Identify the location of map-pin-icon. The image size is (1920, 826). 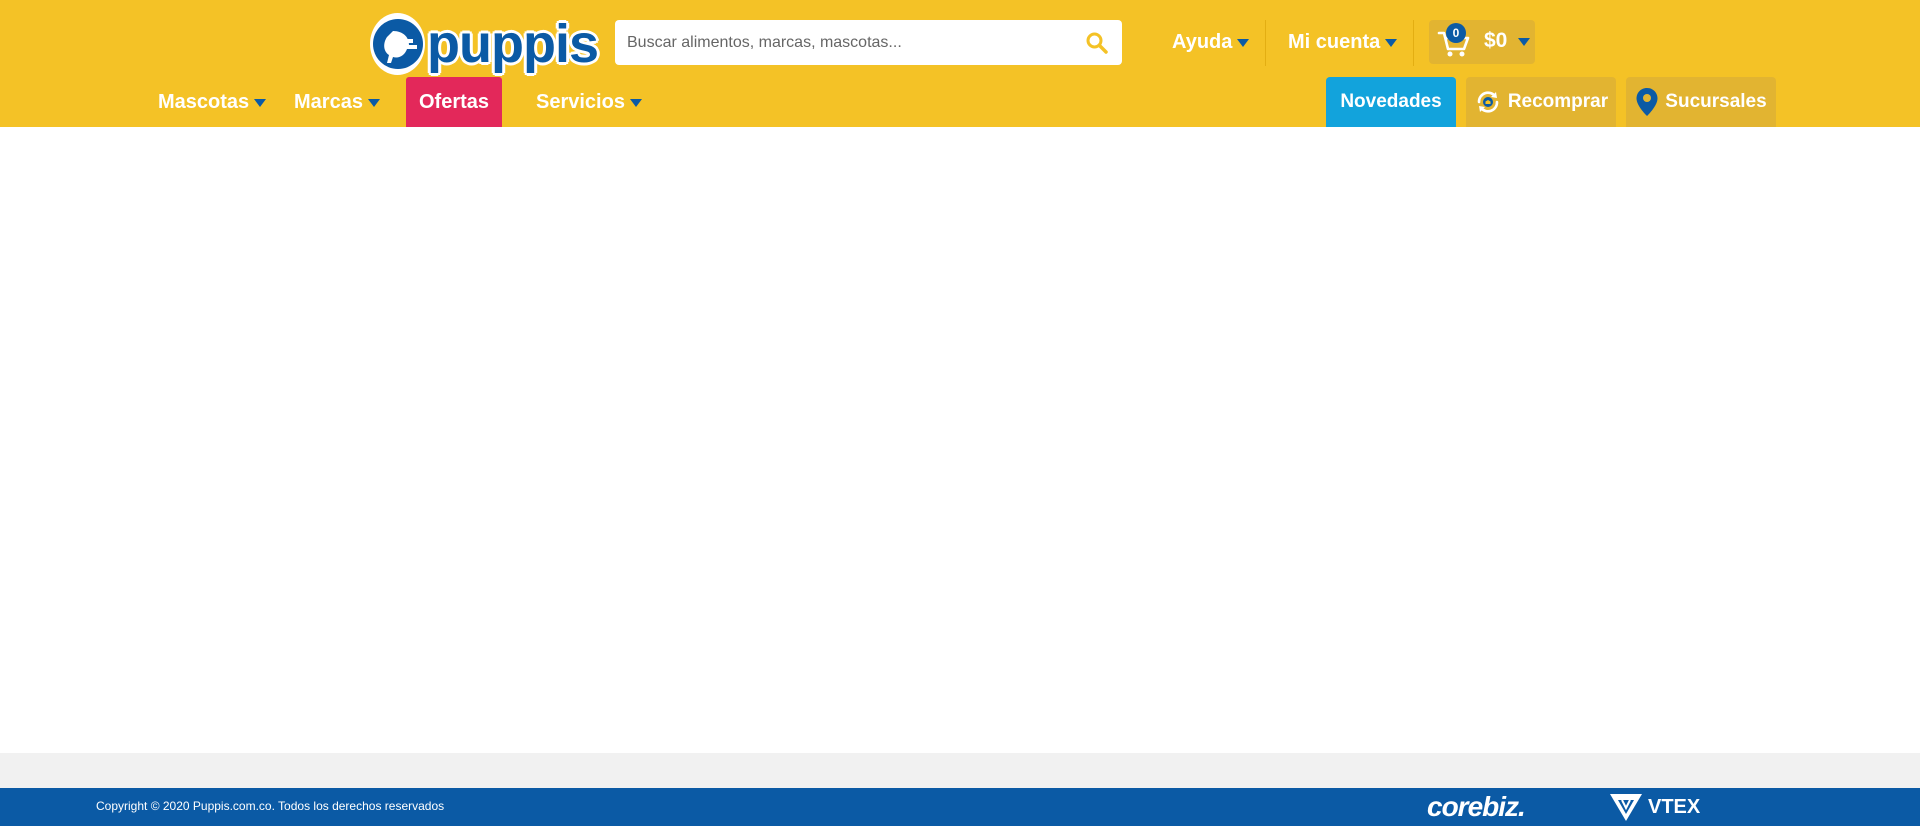
(1647, 102).